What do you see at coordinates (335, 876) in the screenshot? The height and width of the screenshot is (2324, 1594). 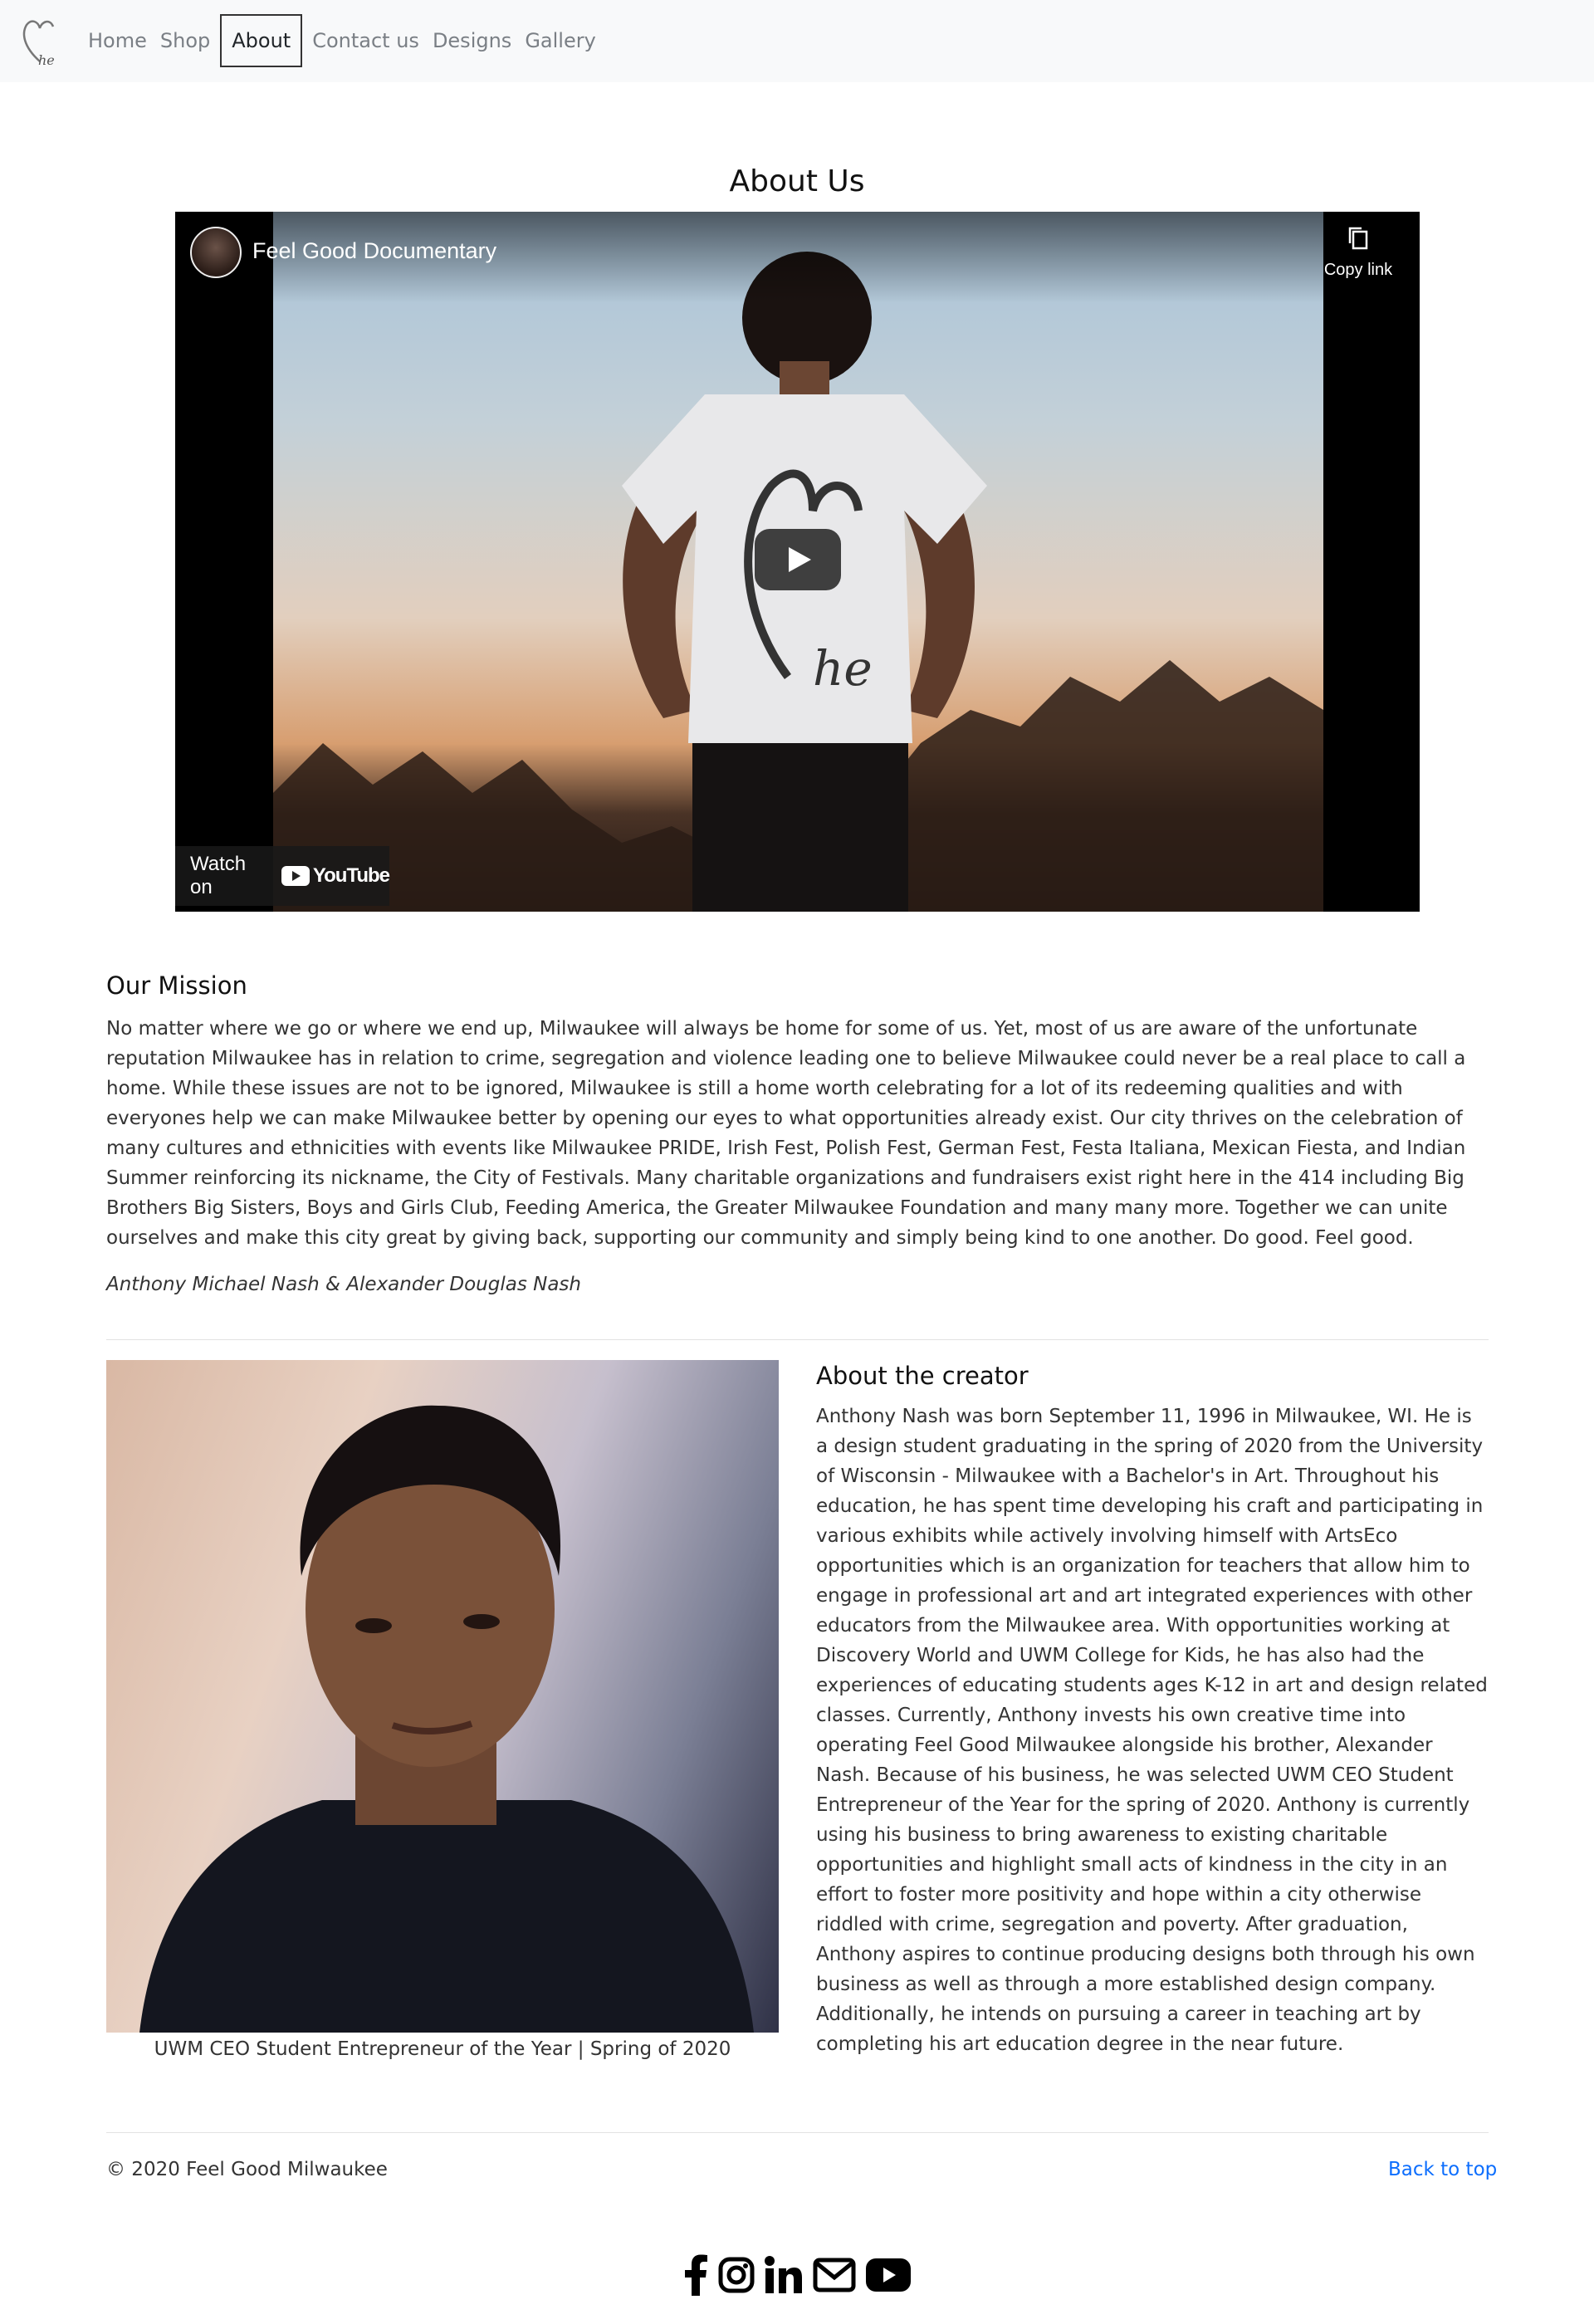 I see `youtube-logo: YouTube` at bounding box center [335, 876].